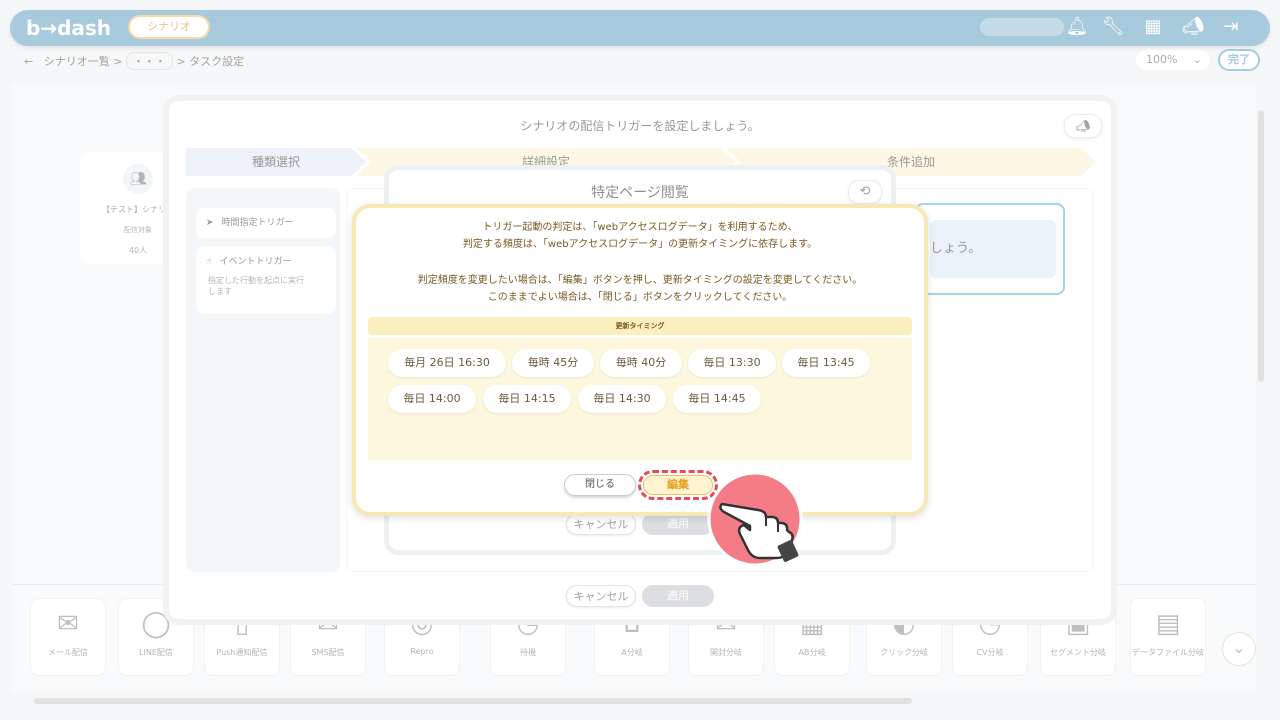 This screenshot has height=720, width=1280. I want to click on timing-chip: 毎日 13:45, so click(826, 363).